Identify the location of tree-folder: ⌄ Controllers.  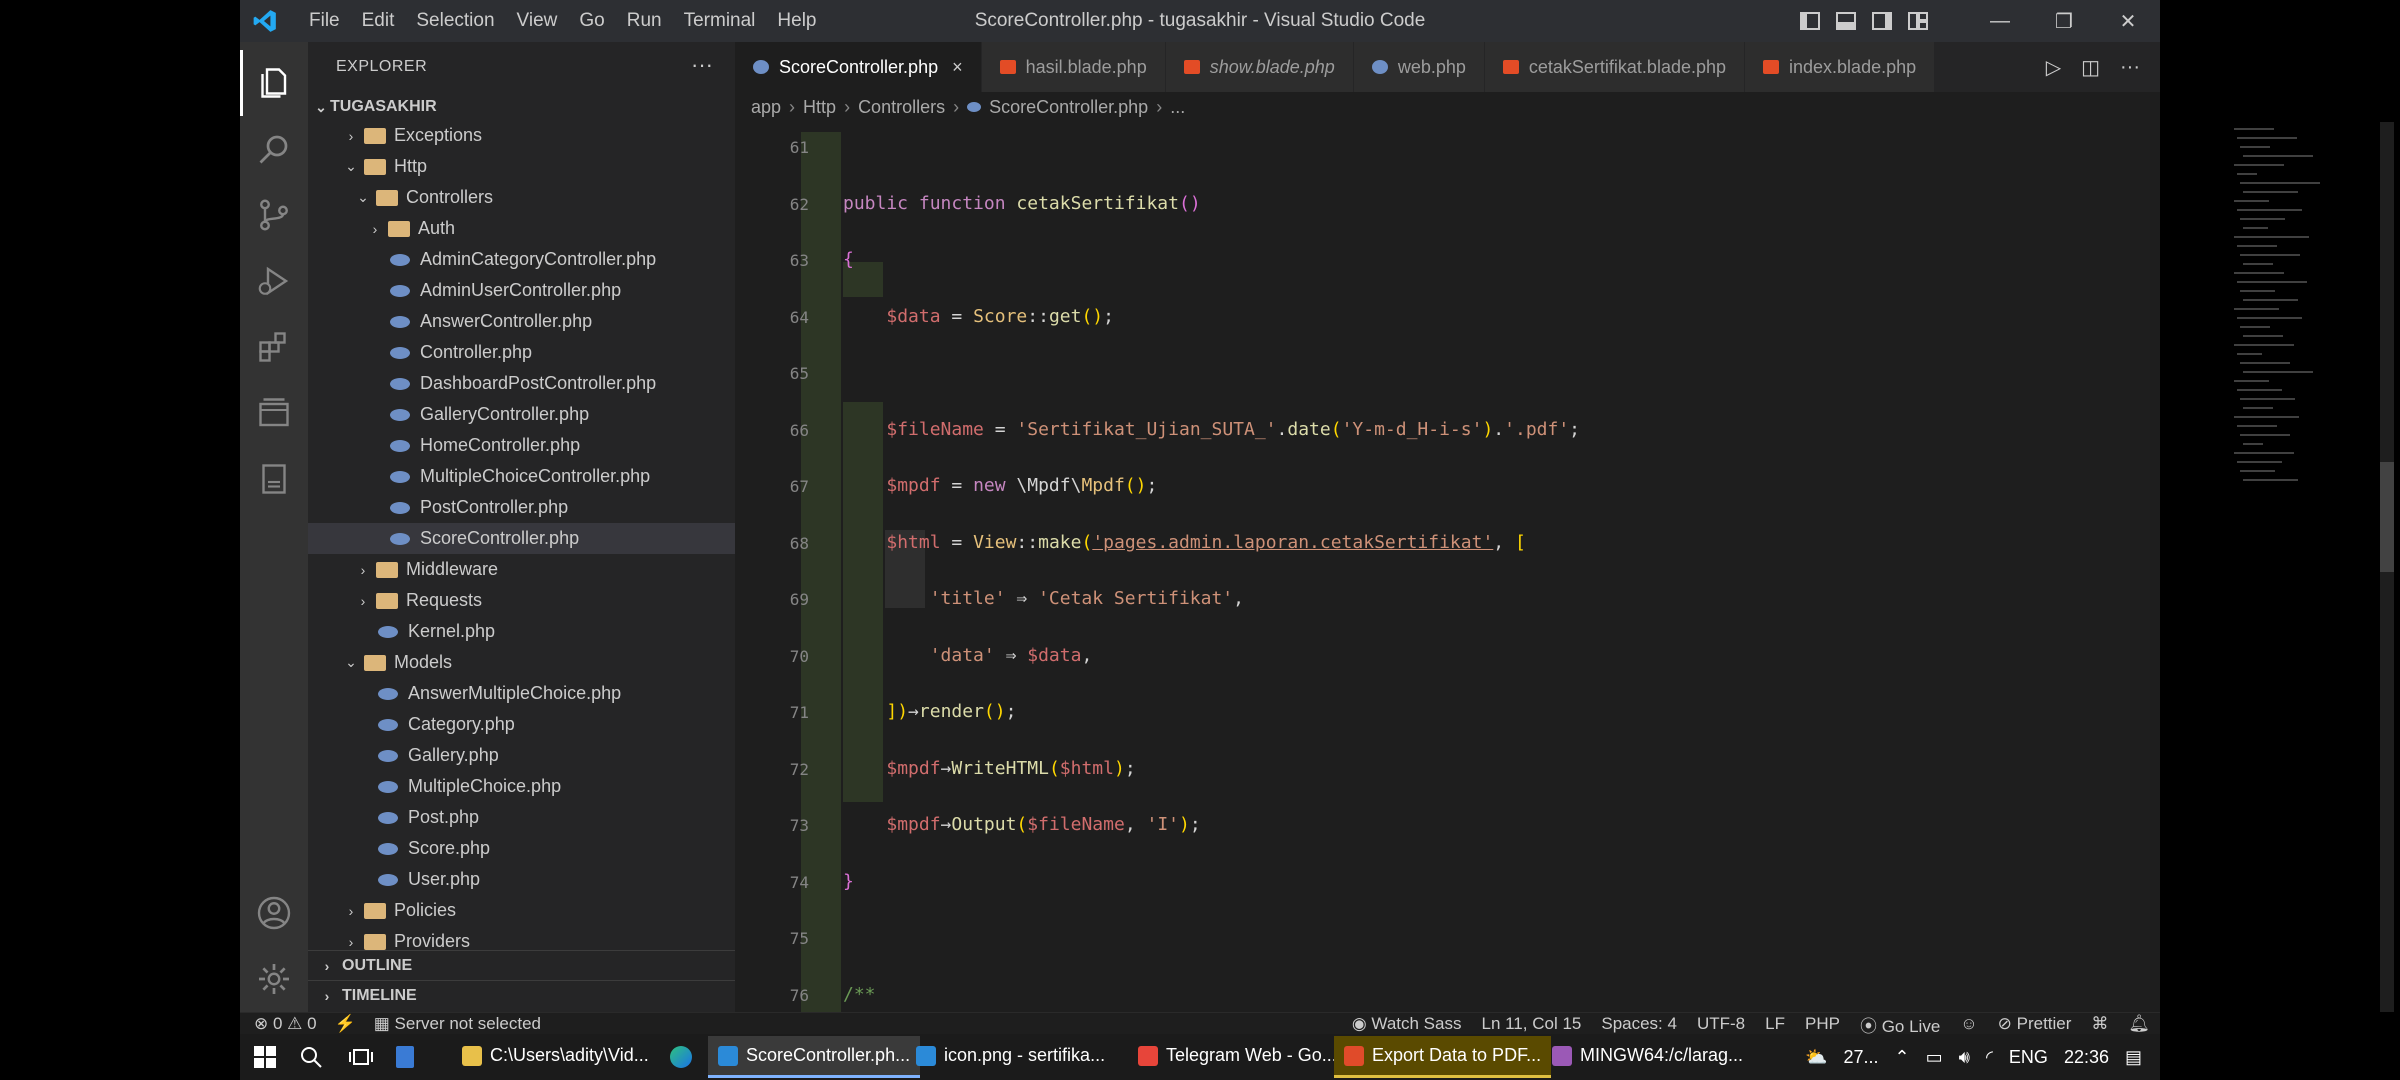
(521, 197).